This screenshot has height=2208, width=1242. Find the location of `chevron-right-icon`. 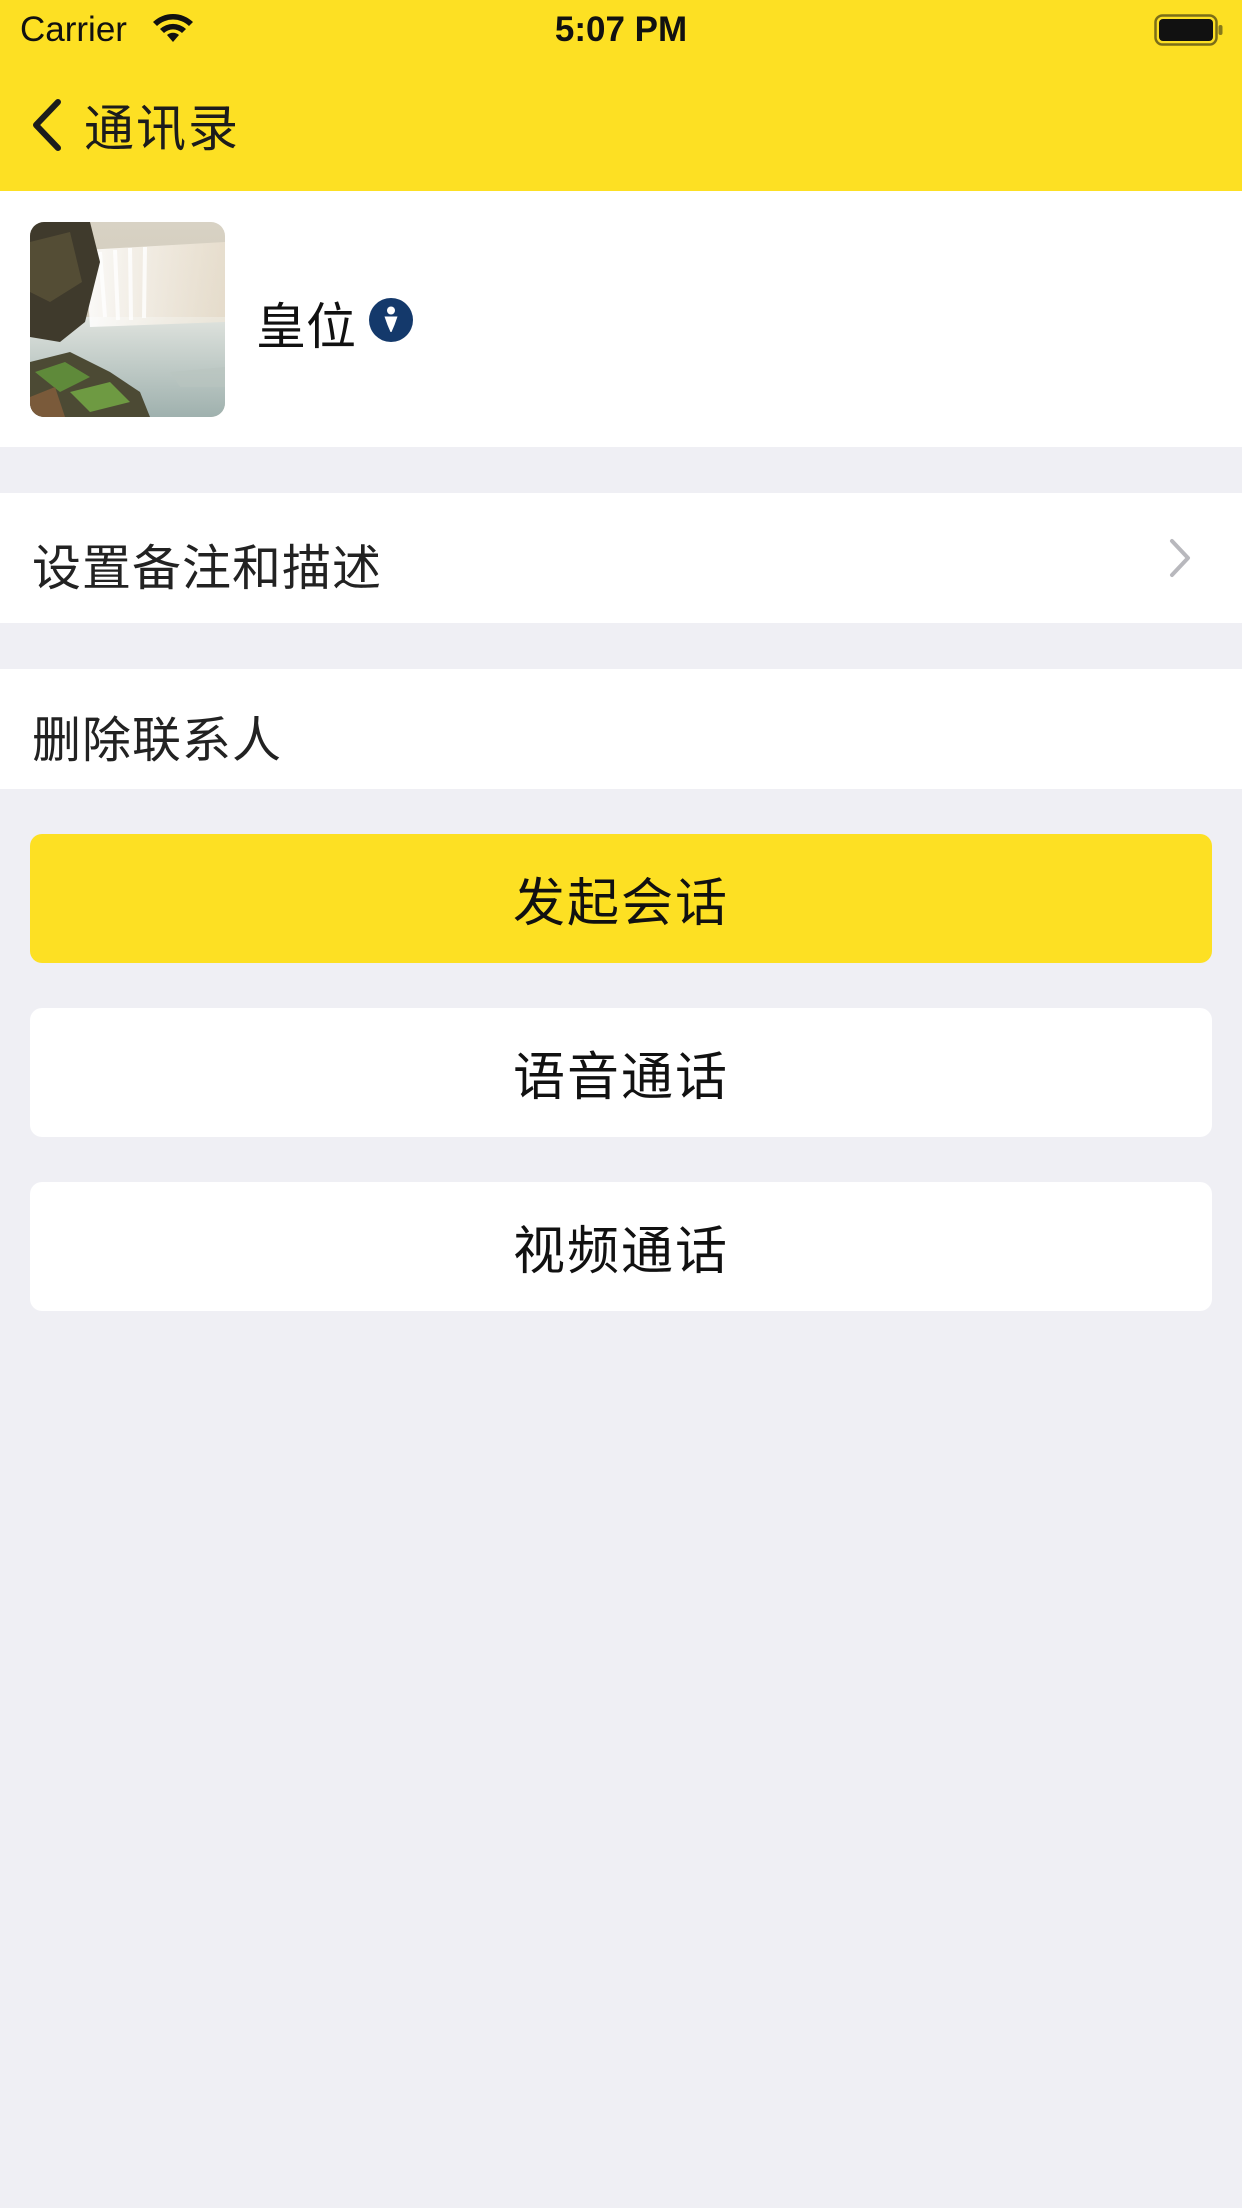

chevron-right-icon is located at coordinates (1180, 558).